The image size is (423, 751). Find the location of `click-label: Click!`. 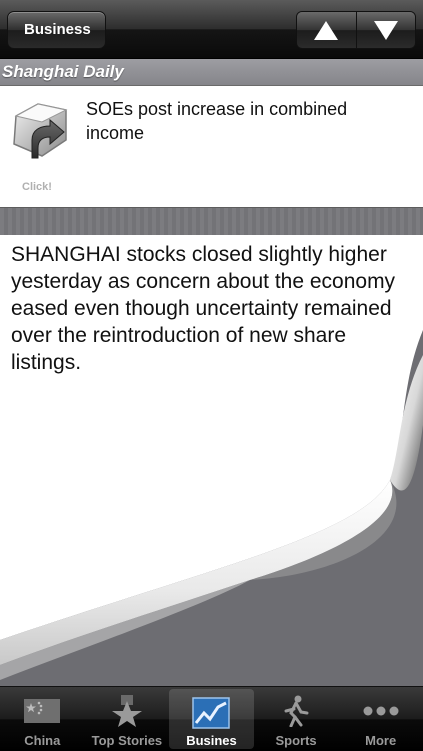

click-label: Click! is located at coordinates (37, 187).